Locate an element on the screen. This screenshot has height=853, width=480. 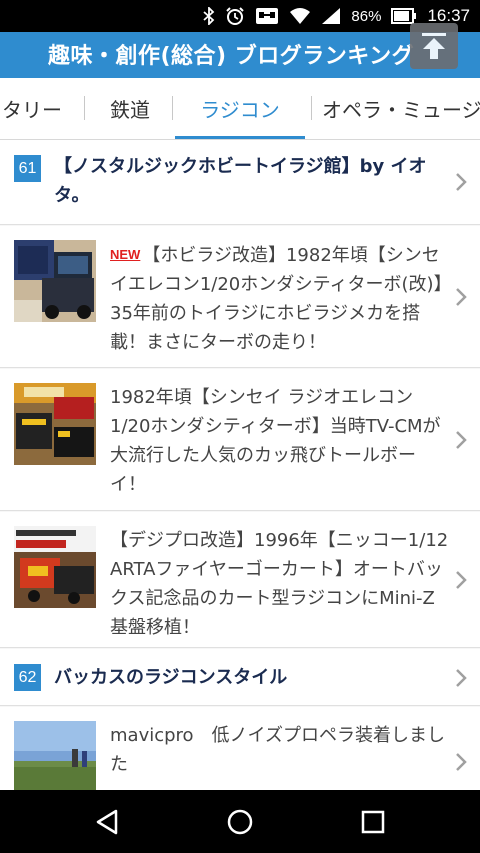
back-triangle-icon is located at coordinates (107, 821).